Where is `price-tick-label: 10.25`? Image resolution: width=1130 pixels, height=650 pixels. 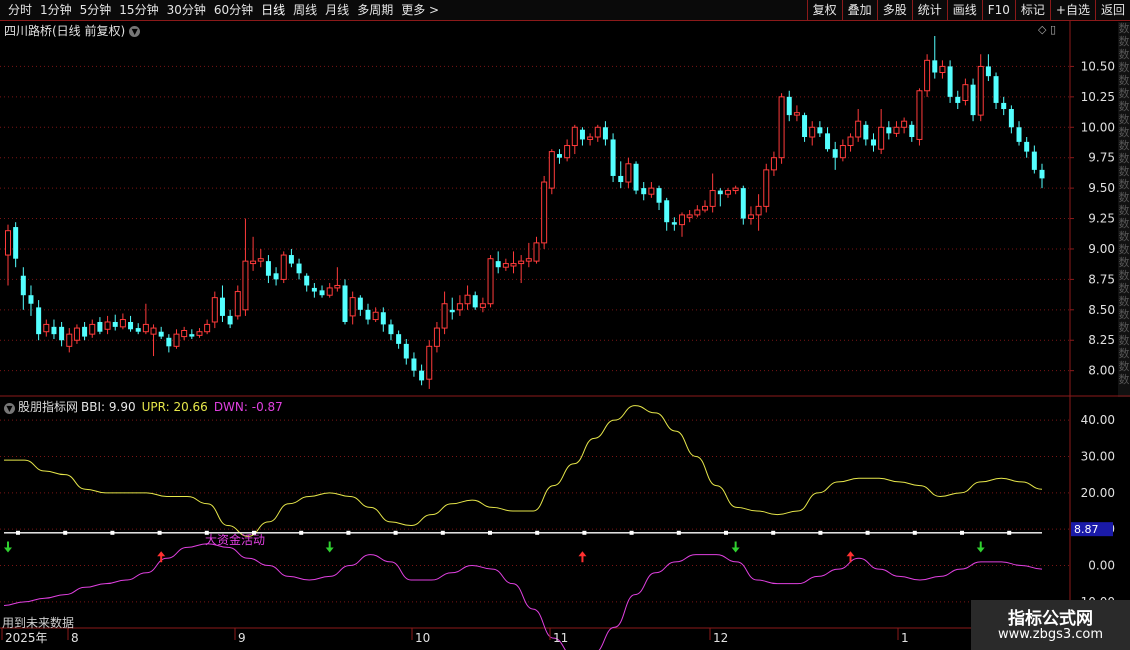
price-tick-label: 10.25 is located at coordinates (1098, 97).